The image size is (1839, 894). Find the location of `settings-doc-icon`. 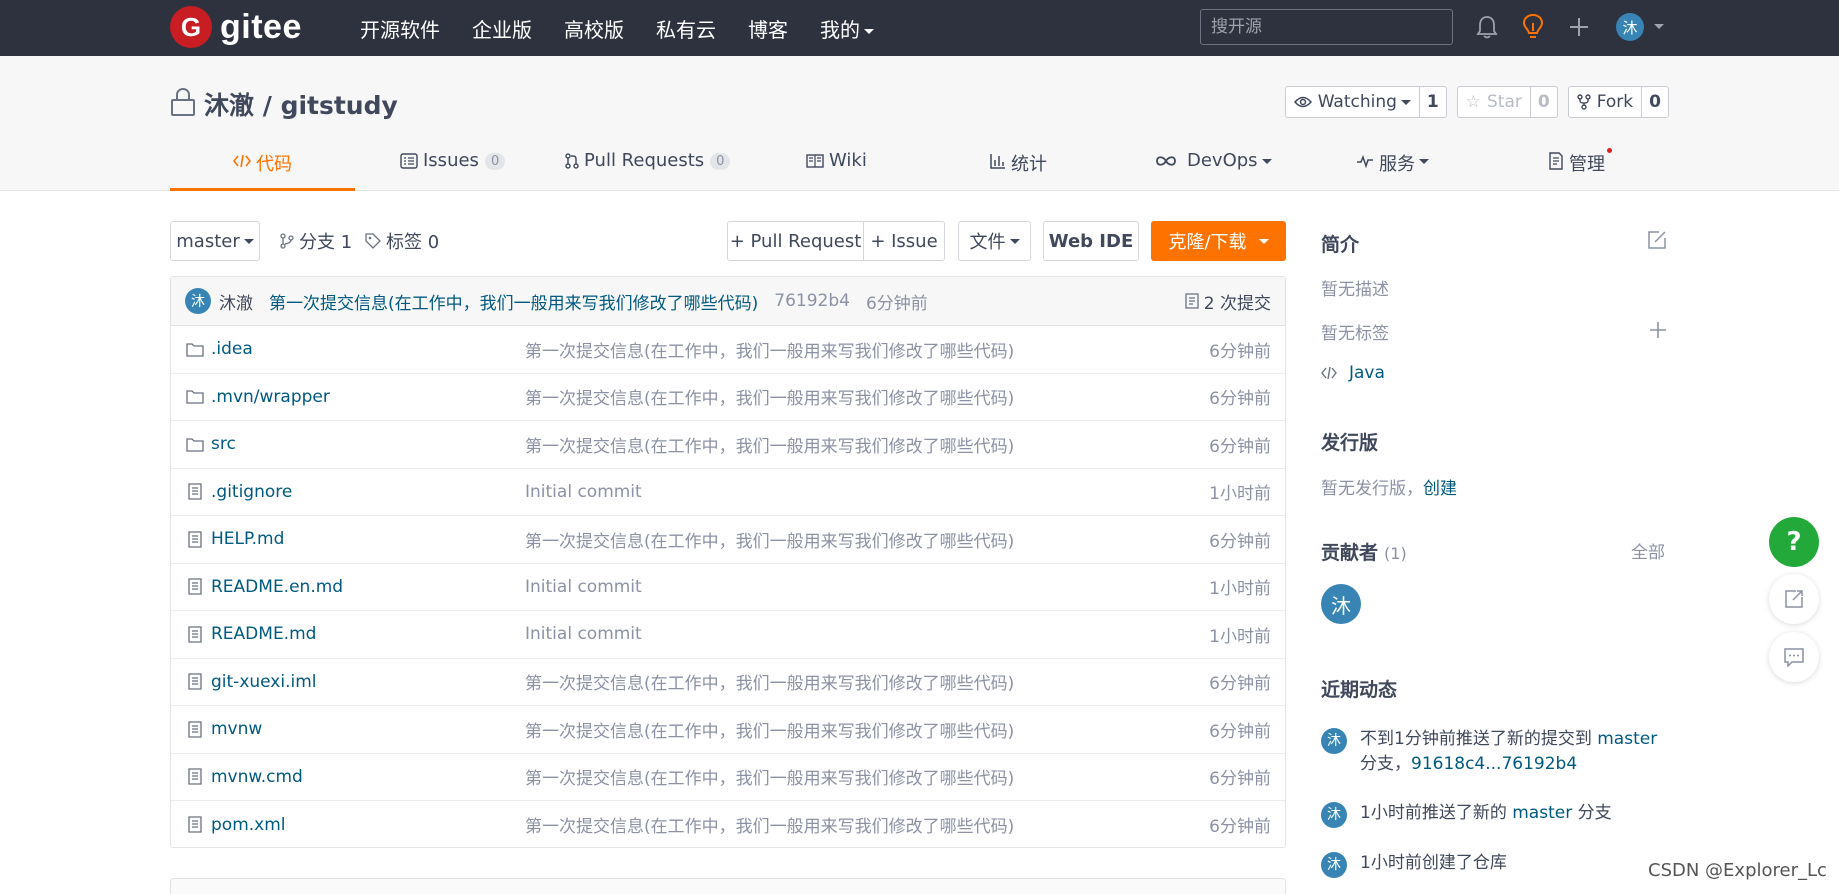

settings-doc-icon is located at coordinates (1556, 161).